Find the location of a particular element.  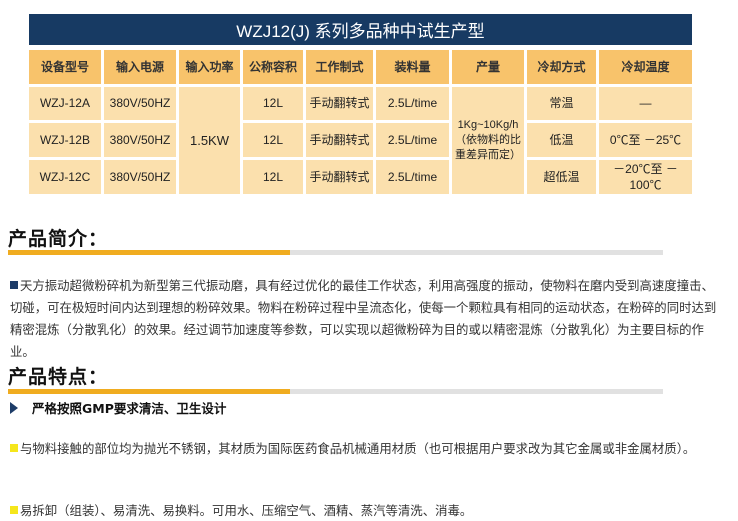

header-load: 装料量 is located at coordinates (412, 67).